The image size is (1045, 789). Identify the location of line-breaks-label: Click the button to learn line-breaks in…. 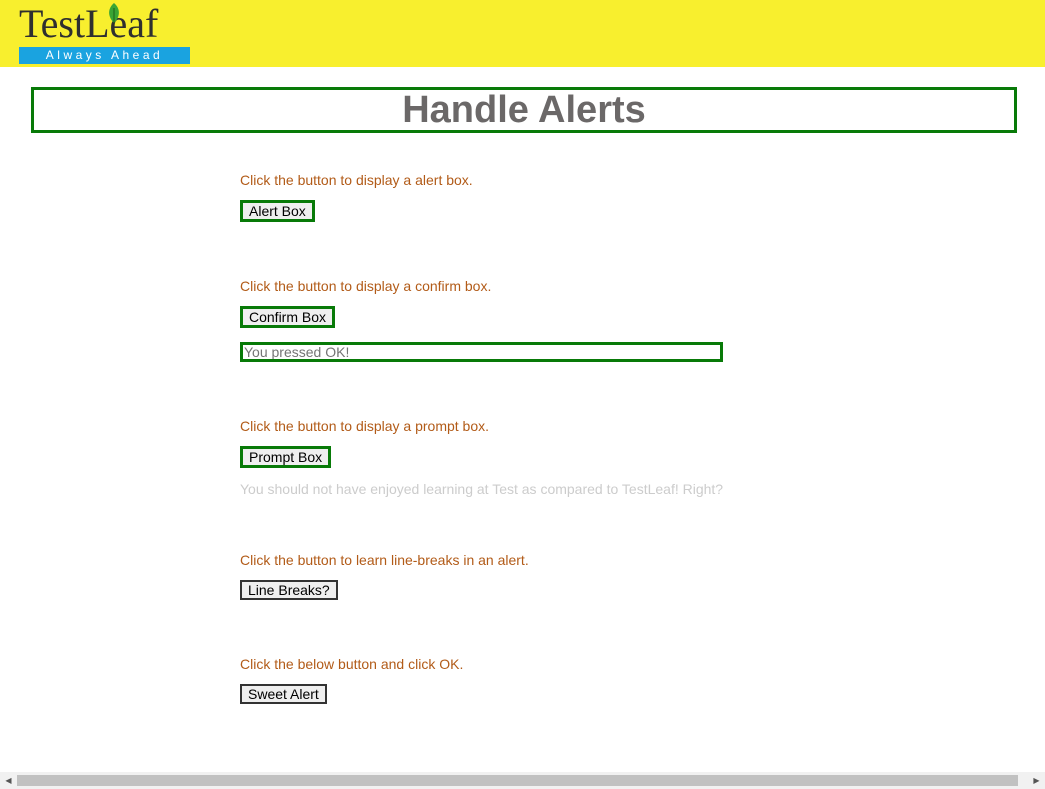
(384, 560).